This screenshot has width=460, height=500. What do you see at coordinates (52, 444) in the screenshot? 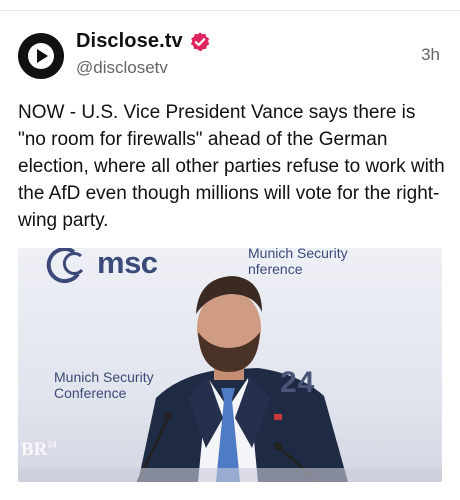
I see `watermark-sup: 24` at bounding box center [52, 444].